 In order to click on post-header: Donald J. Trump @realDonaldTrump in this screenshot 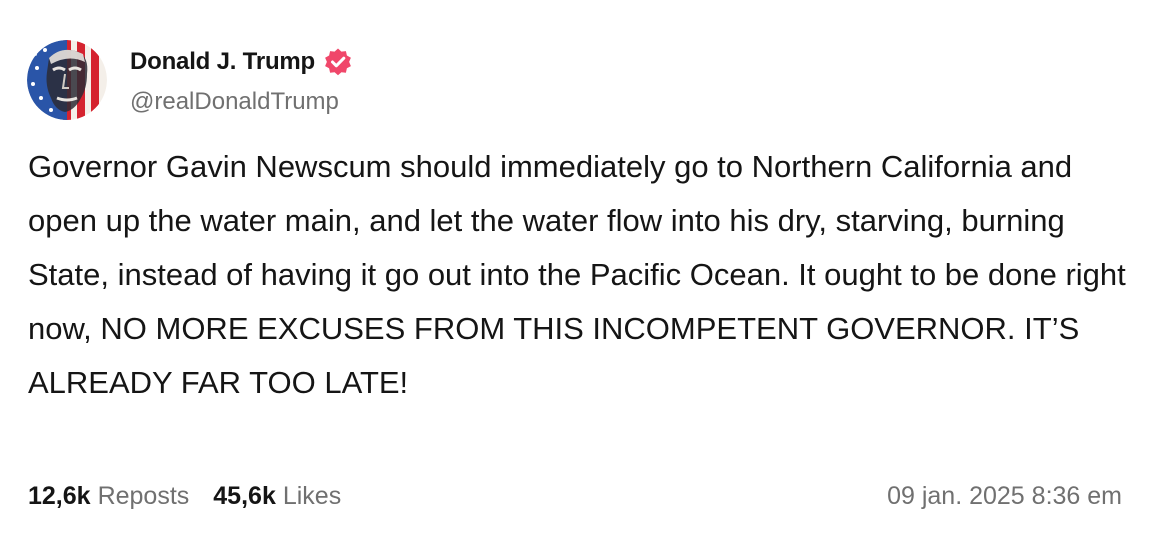, I will do `click(190, 80)`.